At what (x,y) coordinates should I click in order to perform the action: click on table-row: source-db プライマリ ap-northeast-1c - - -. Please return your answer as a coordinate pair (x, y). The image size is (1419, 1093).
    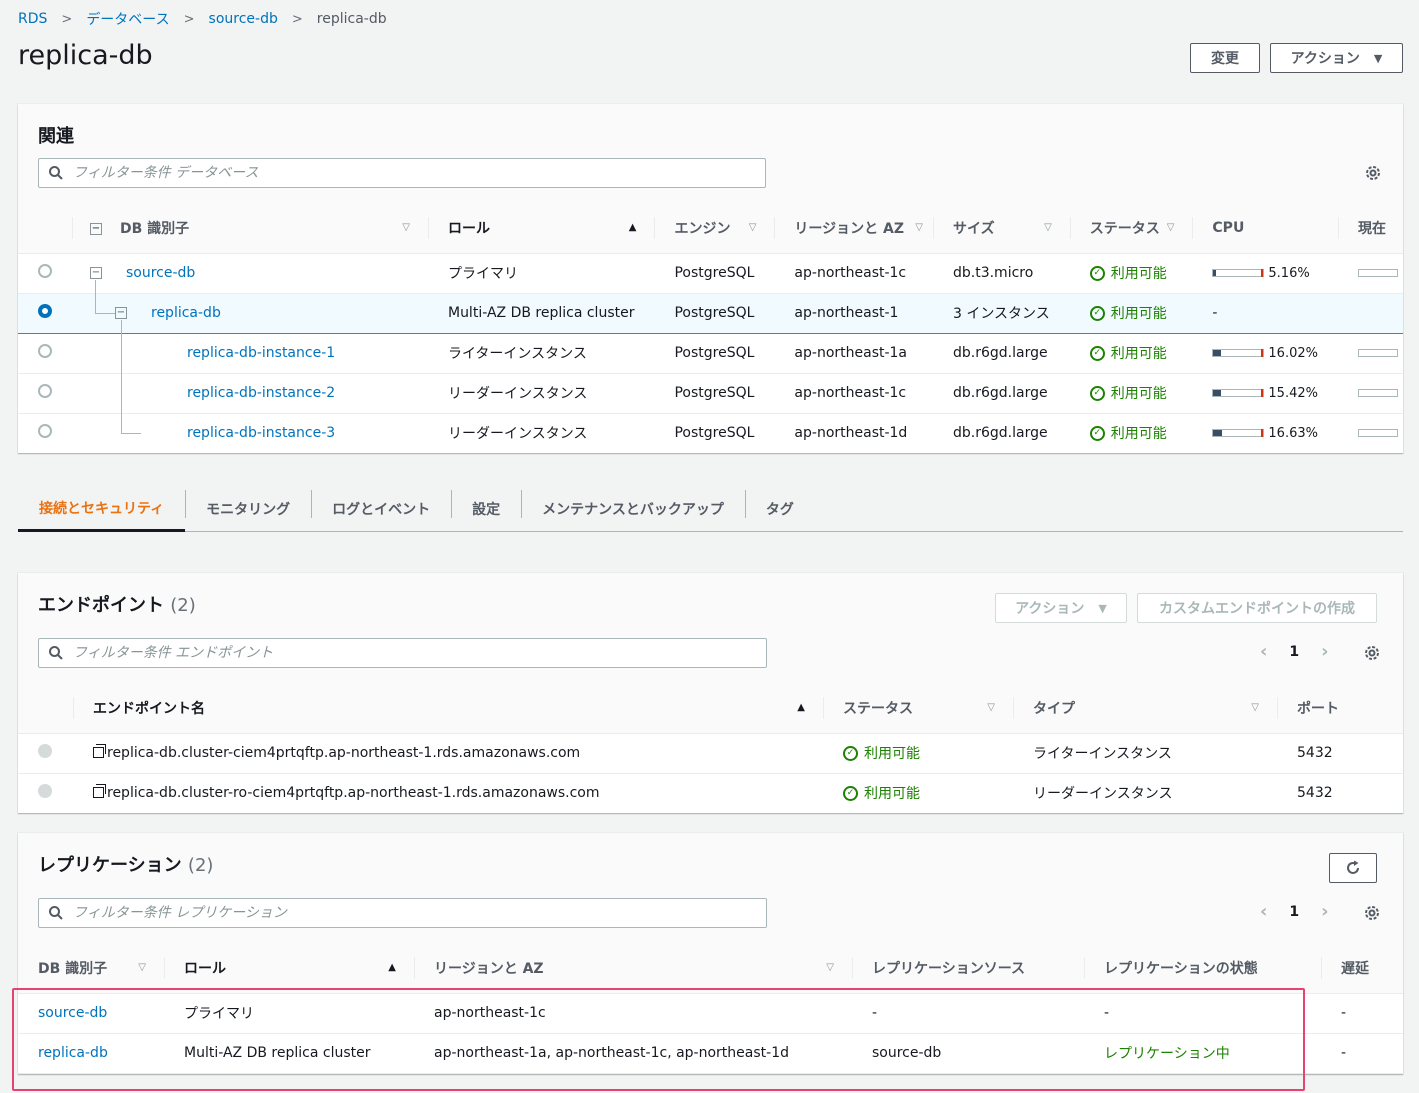
    Looking at the image, I should click on (710, 1013).